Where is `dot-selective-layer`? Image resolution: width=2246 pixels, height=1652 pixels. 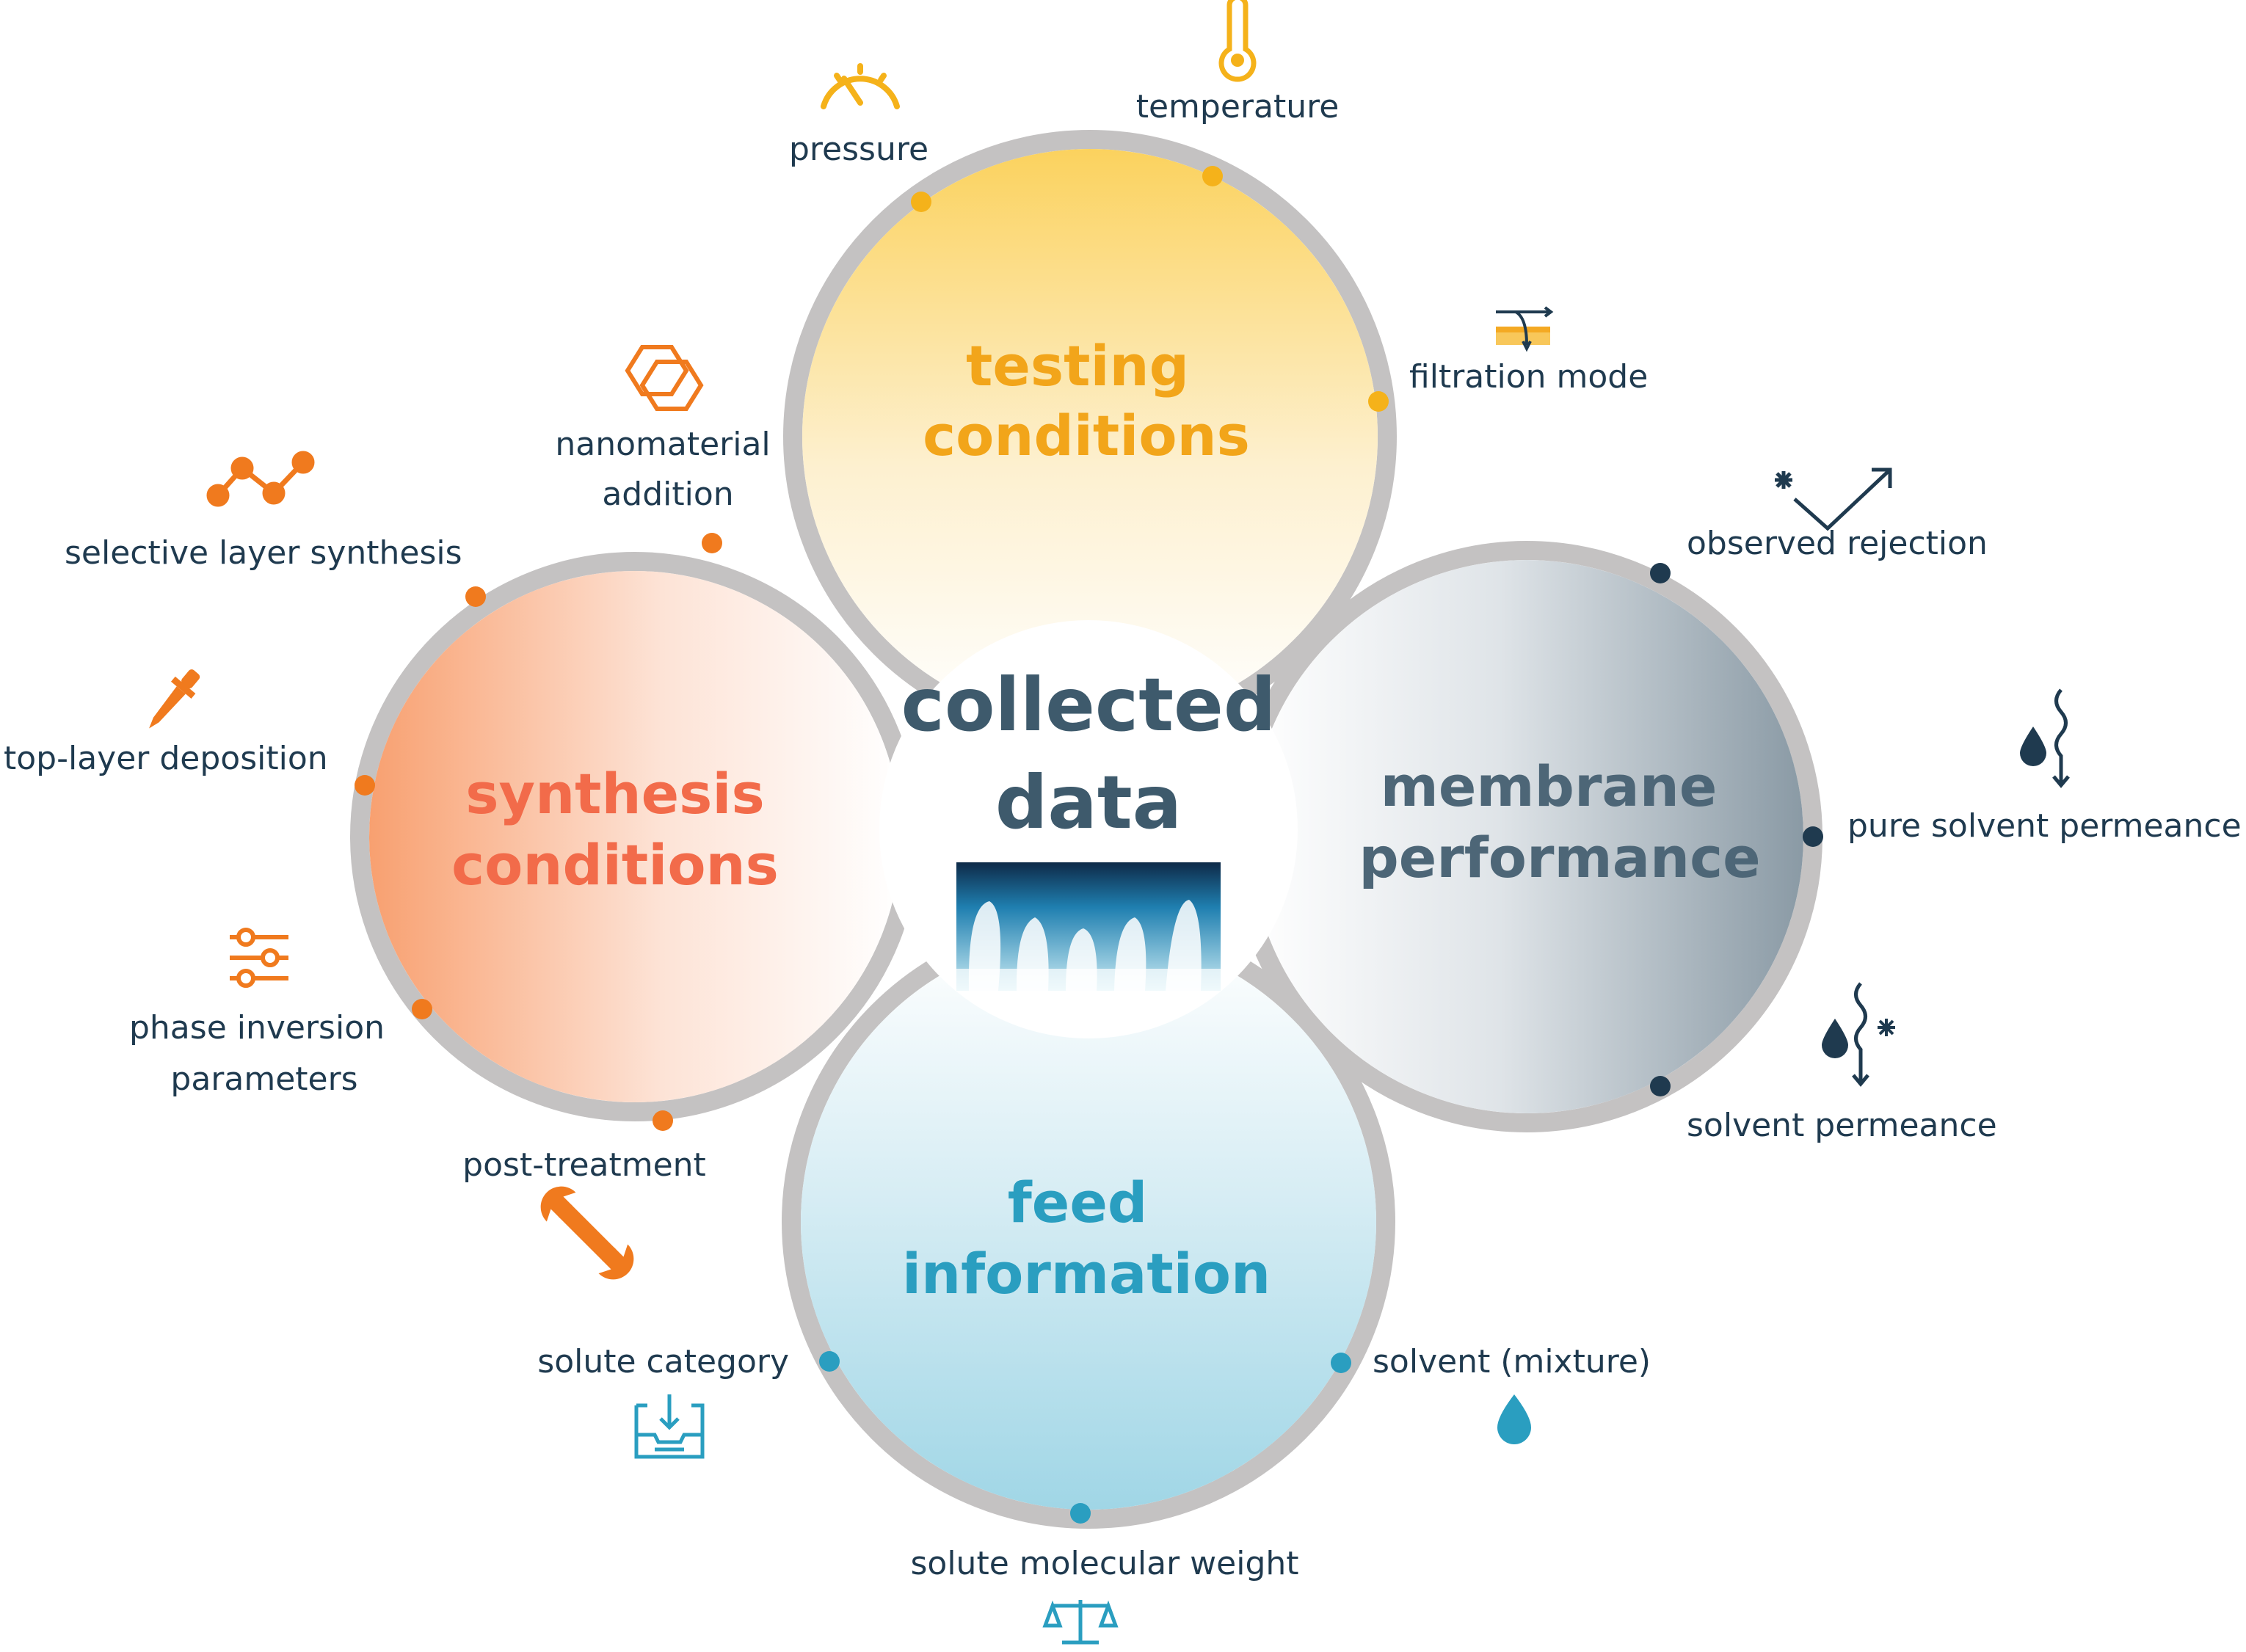 dot-selective-layer is located at coordinates (475, 596).